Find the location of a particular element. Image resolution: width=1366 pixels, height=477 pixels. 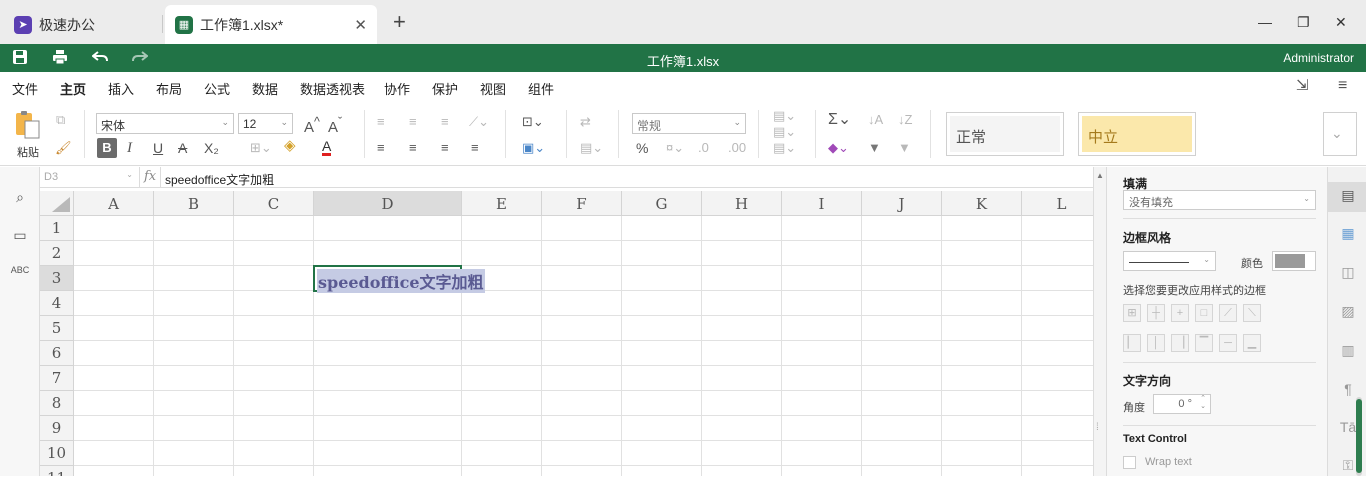

menu-data: 数据 is located at coordinates (265, 88).